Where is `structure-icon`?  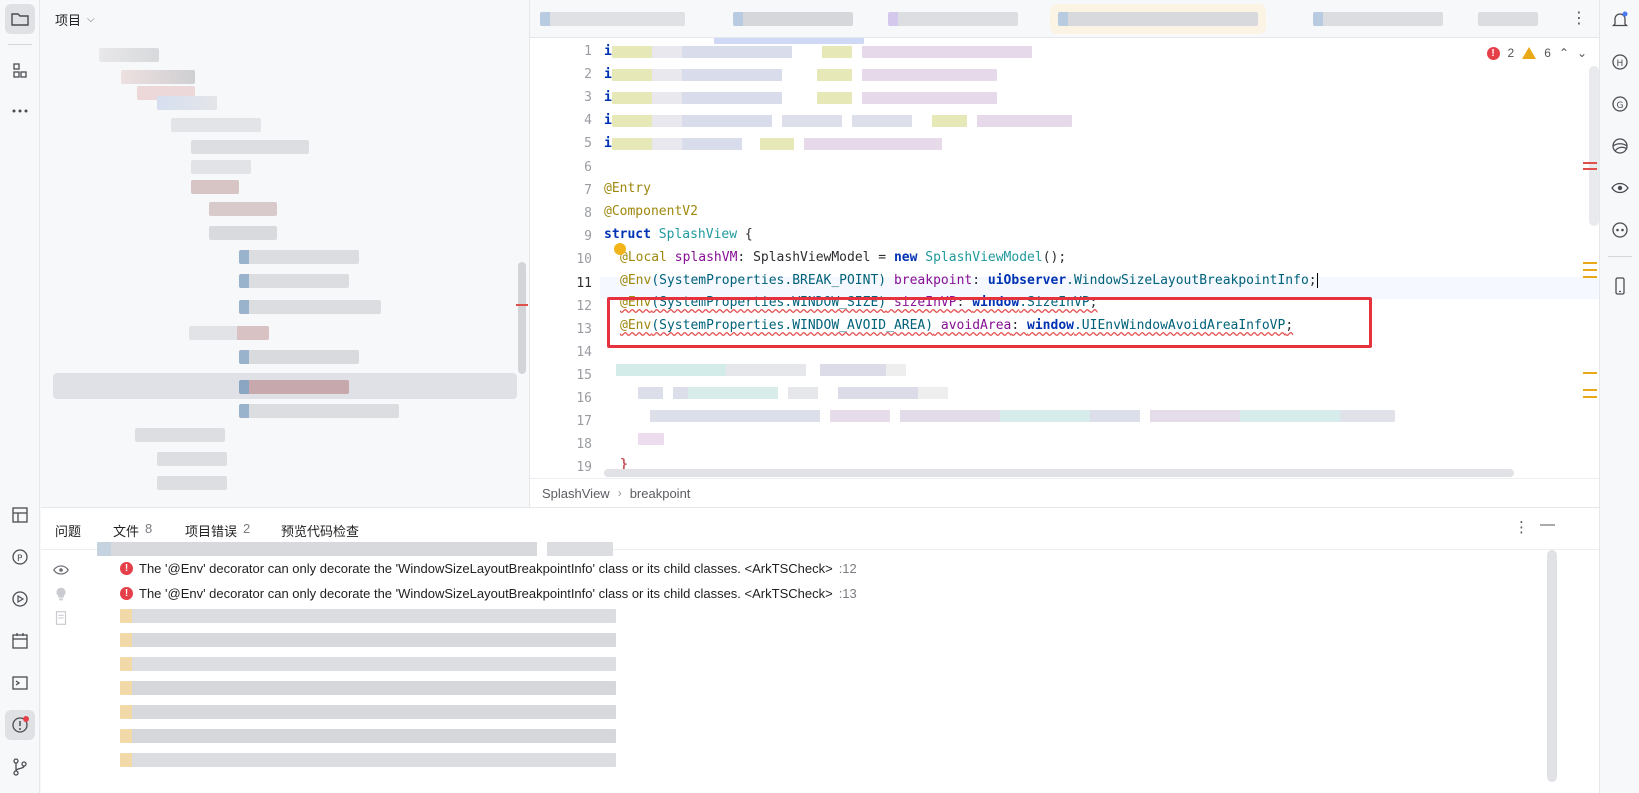 structure-icon is located at coordinates (20, 71).